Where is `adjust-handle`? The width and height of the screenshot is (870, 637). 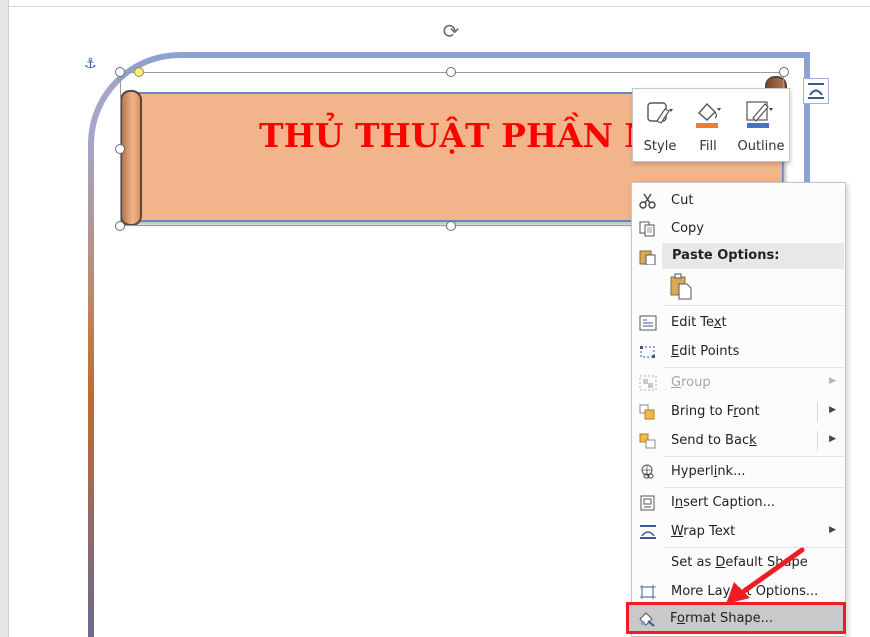
adjust-handle is located at coordinates (139, 72).